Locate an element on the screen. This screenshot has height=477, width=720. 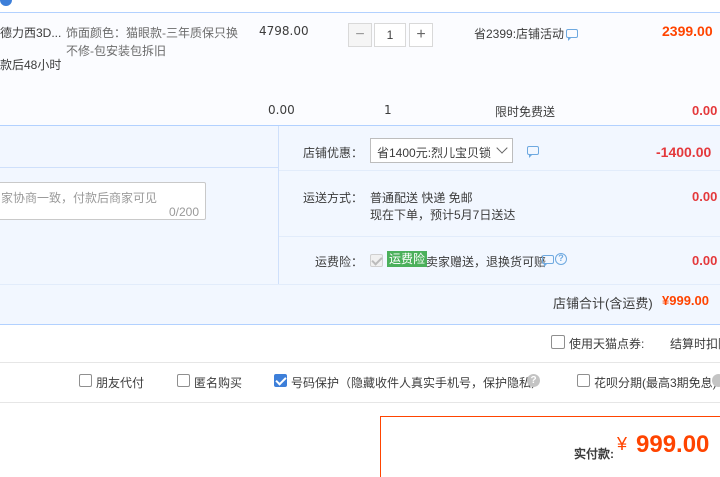
check-icon is located at coordinates (377, 260).